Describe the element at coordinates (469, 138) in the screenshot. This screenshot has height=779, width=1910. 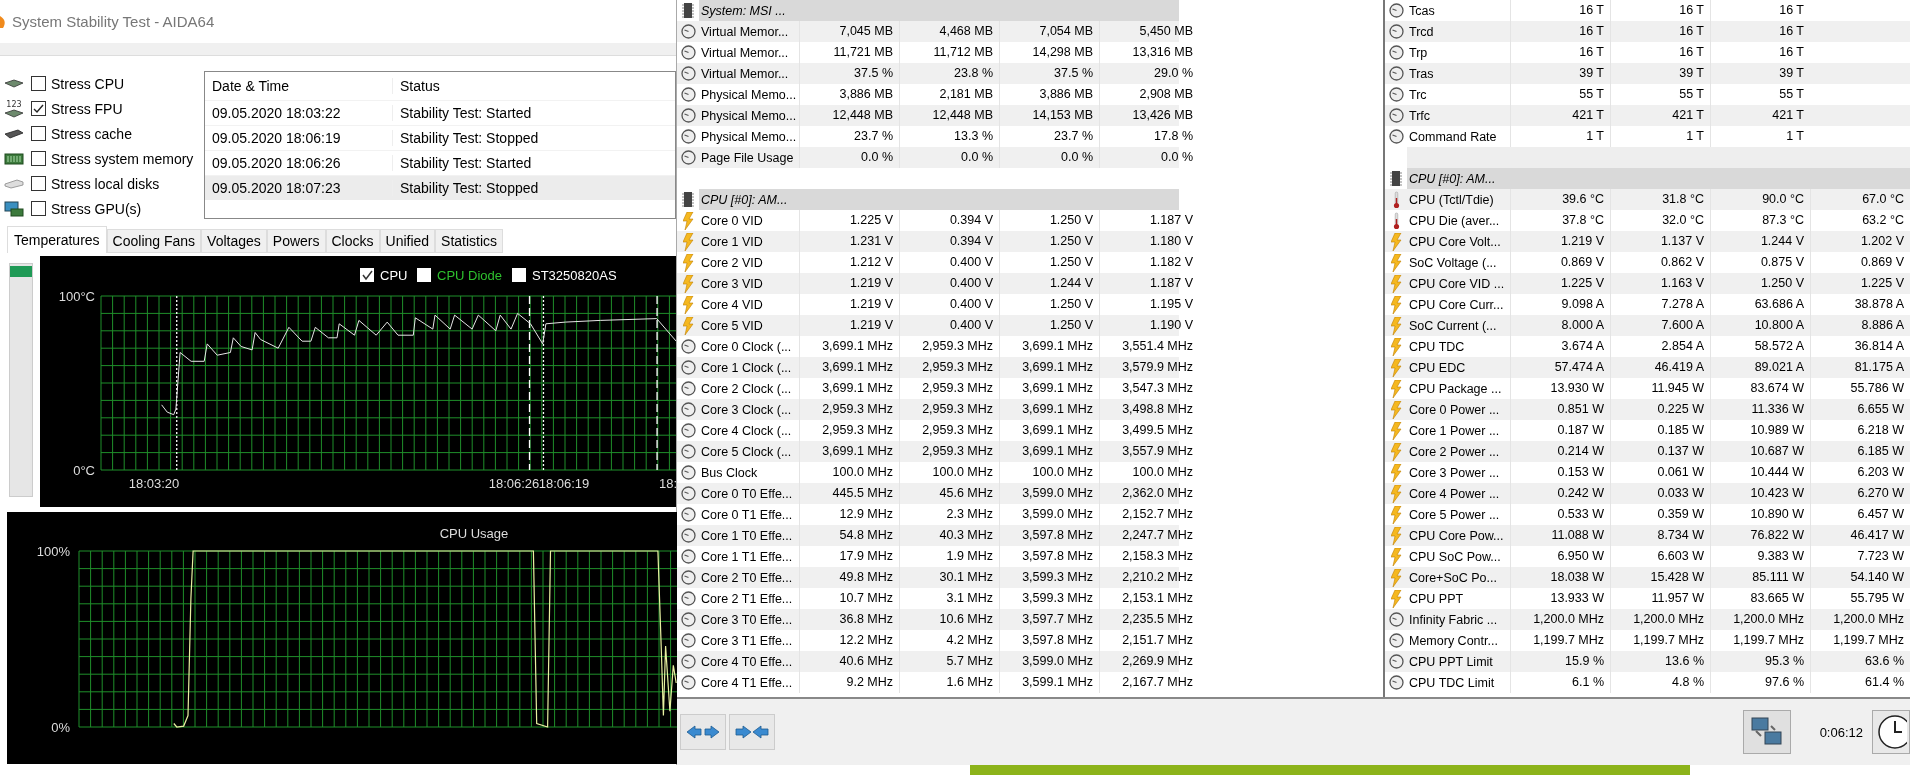
I see `table-cell-text: Stability Test: Stopped` at that location.